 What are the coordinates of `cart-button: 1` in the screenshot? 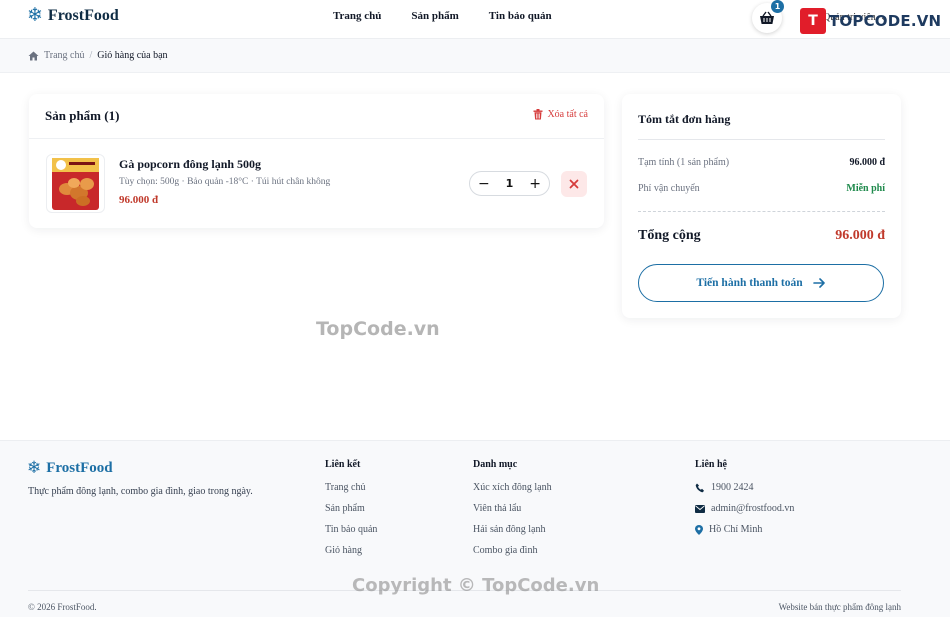 It's located at (768, 16).